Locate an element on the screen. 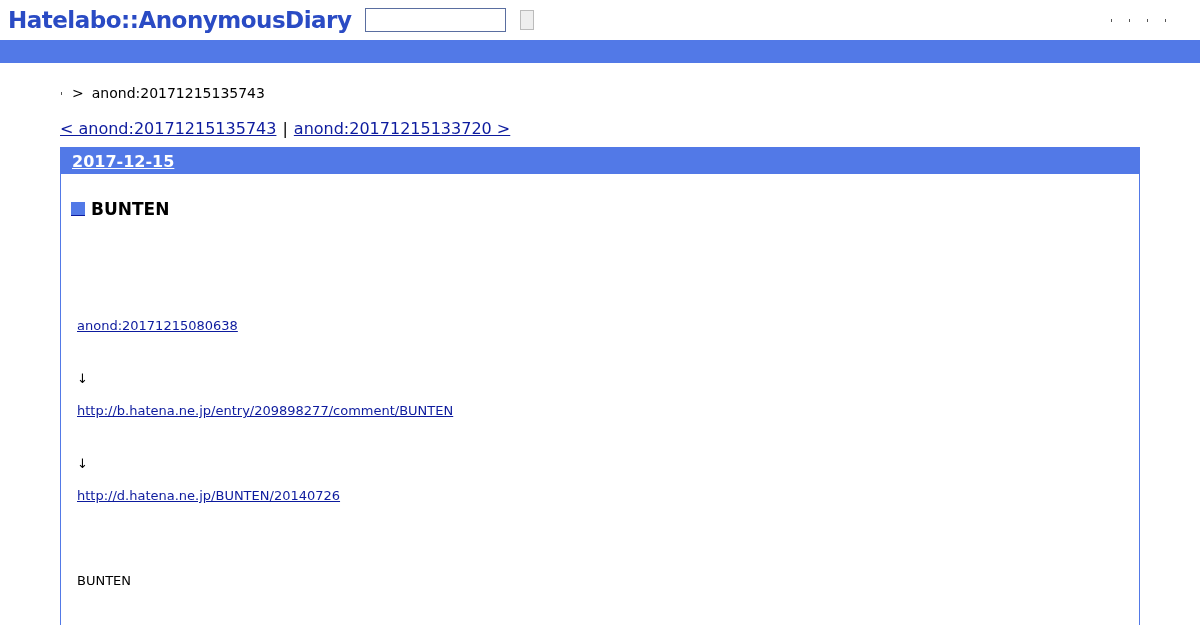 The image size is (1200, 630). site-logo: Hatelabo::AnonymousDiary is located at coordinates (180, 20).